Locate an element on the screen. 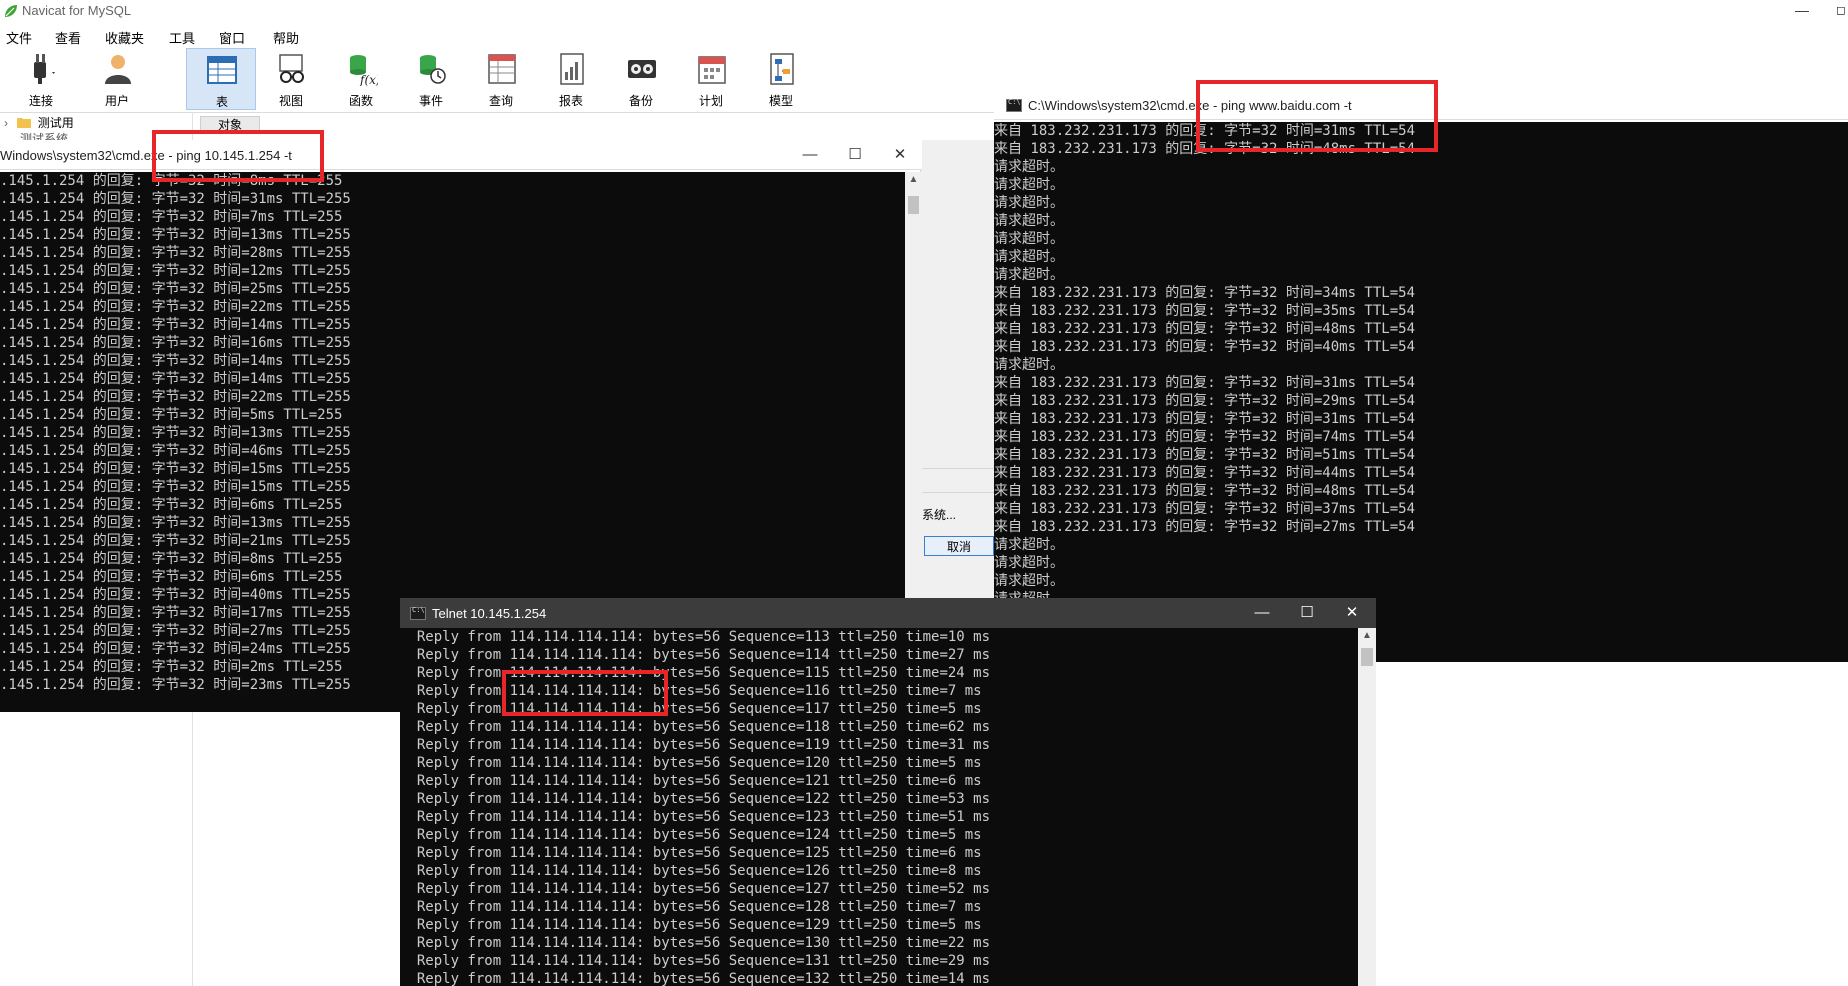 Image resolution: width=1848 pixels, height=986 pixels. schedule-icon is located at coordinates (712, 70).